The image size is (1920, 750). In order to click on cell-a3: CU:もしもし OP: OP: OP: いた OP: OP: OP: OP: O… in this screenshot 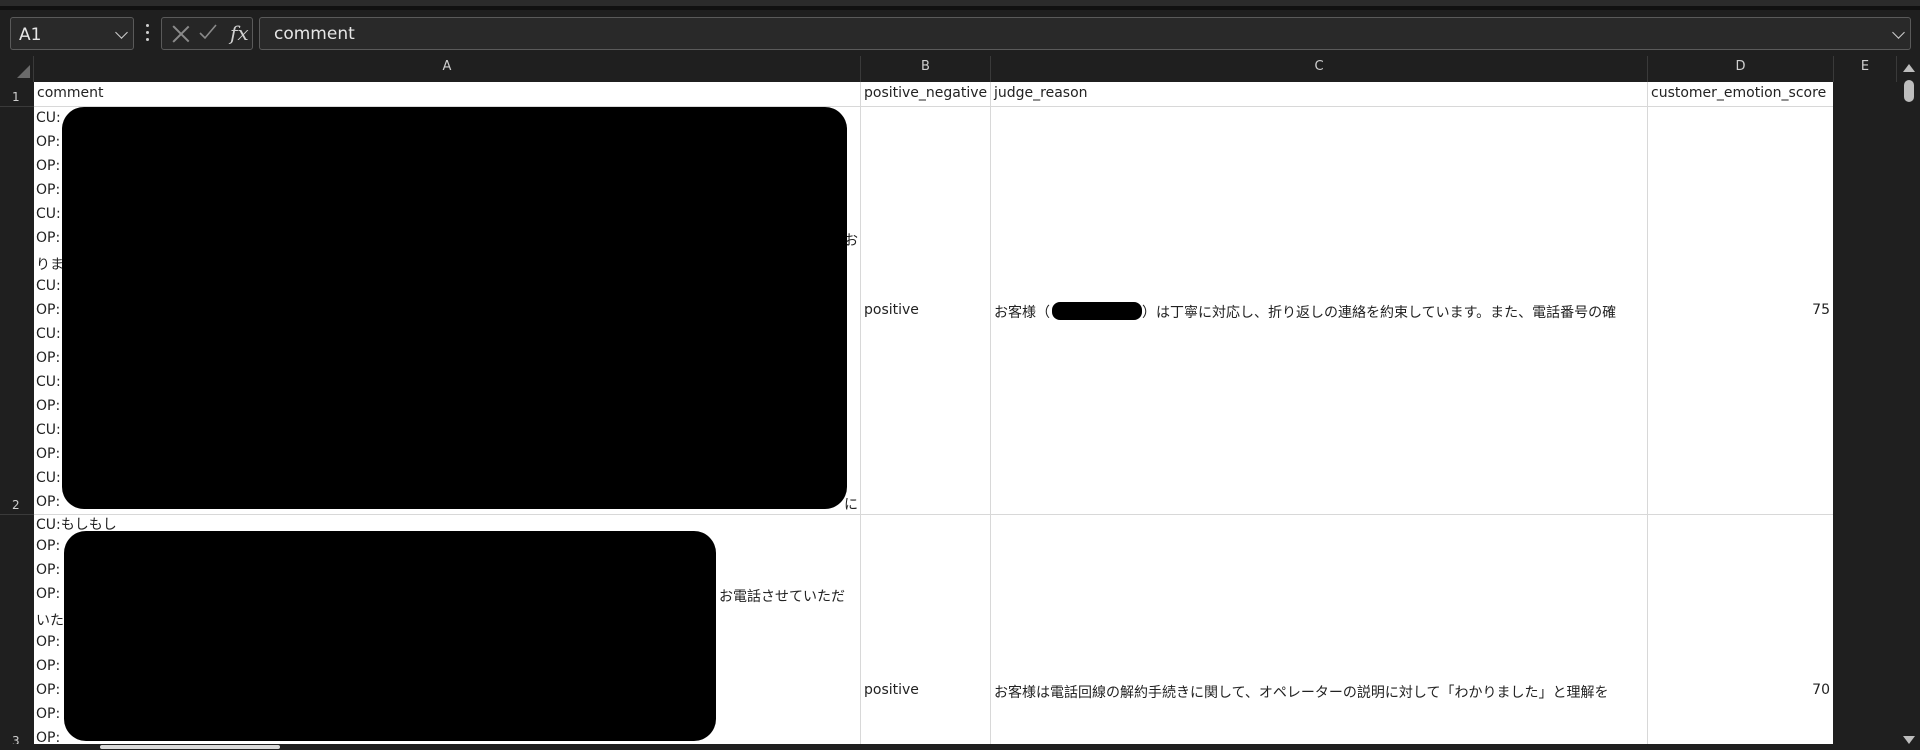, I will do `click(447, 632)`.